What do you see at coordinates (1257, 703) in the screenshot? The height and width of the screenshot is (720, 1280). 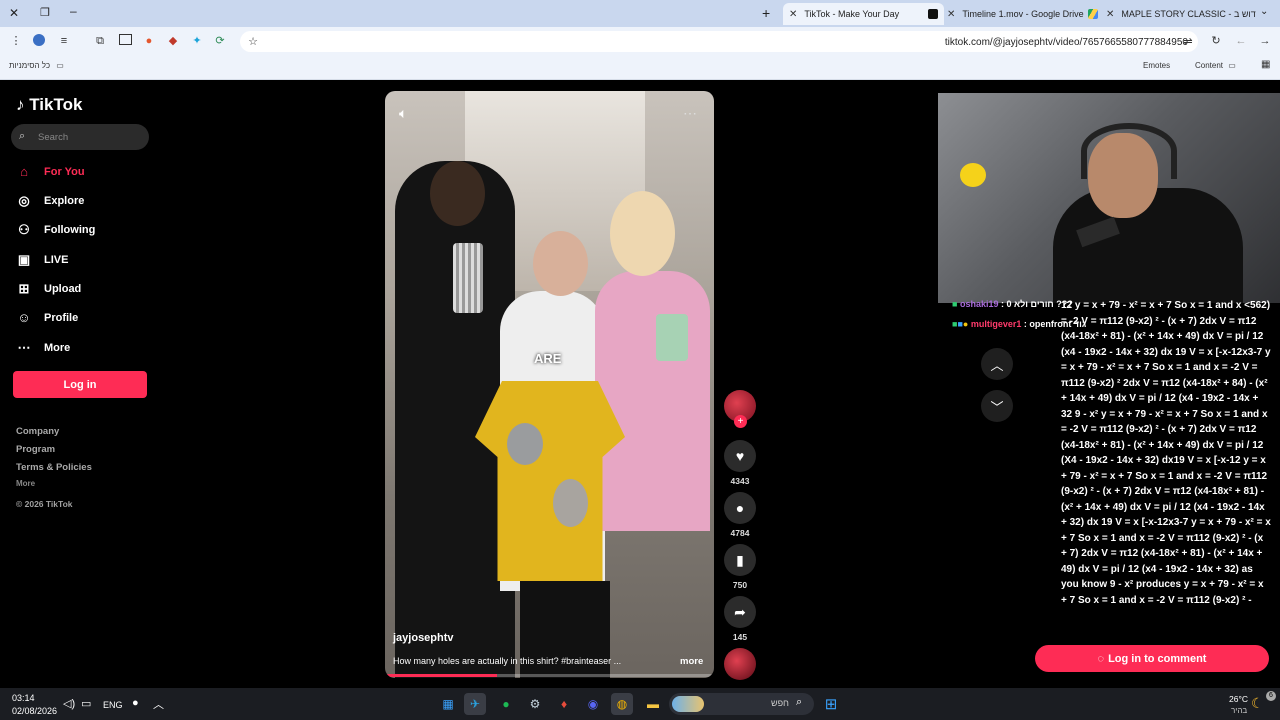 I see `weather-moon-icon: ☾` at bounding box center [1257, 703].